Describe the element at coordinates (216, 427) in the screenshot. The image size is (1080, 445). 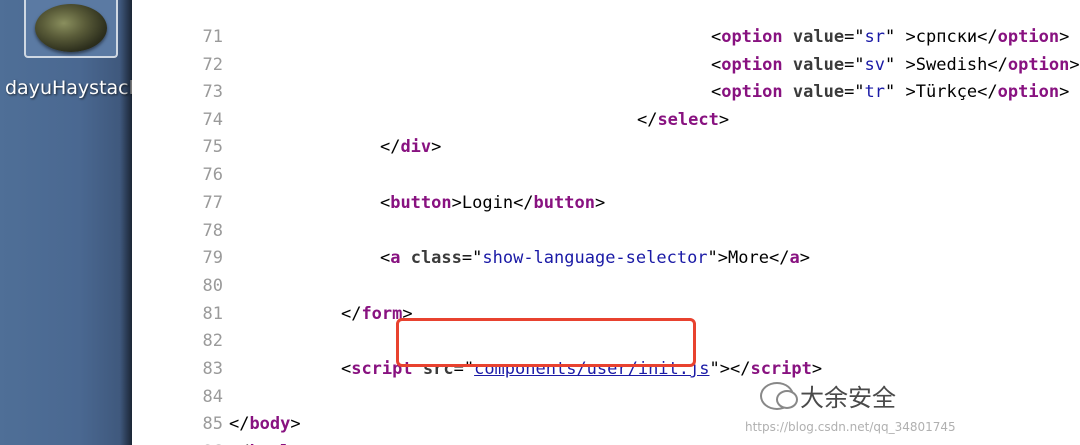
I see `source-line: 86</html>` at that location.